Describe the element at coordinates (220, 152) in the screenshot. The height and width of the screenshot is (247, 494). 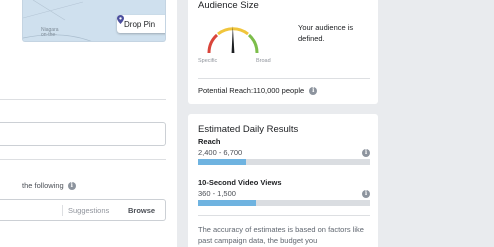
I see `metric-range: 2,400 - 6,700` at that location.